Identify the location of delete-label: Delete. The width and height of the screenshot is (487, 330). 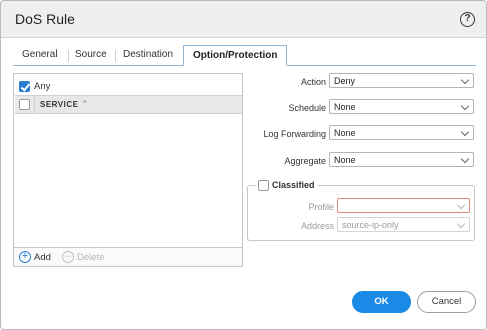
(91, 257).